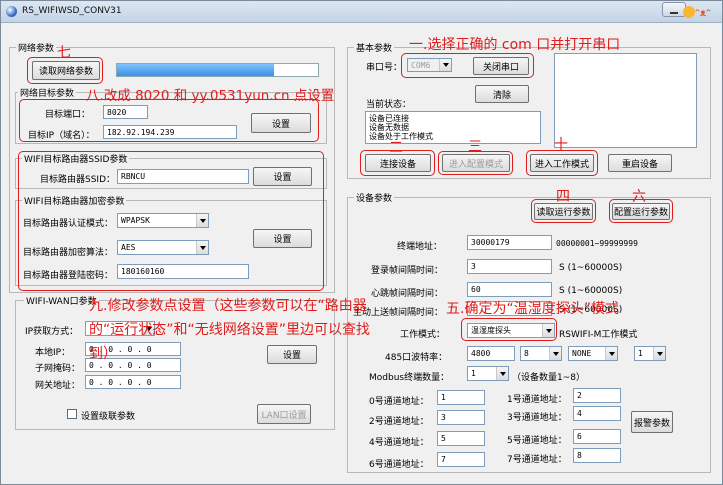 Image resolution: width=723 pixels, height=485 pixels. What do you see at coordinates (361, 12) in the screenshot?
I see `title-bar: RS_WIFIWSD_CONV31 ᵔᴥᵔ` at bounding box center [361, 12].